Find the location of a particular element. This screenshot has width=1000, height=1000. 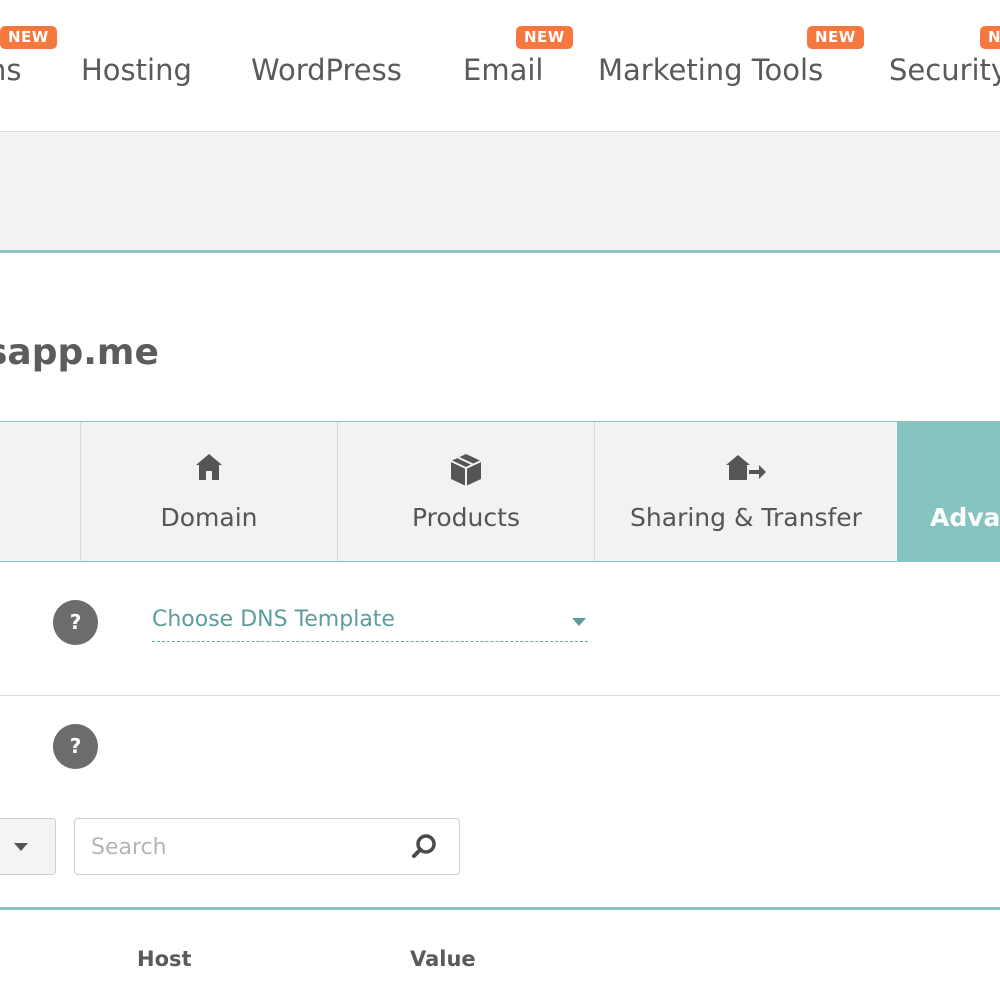

tab-domain: Domain is located at coordinates (208, 491).